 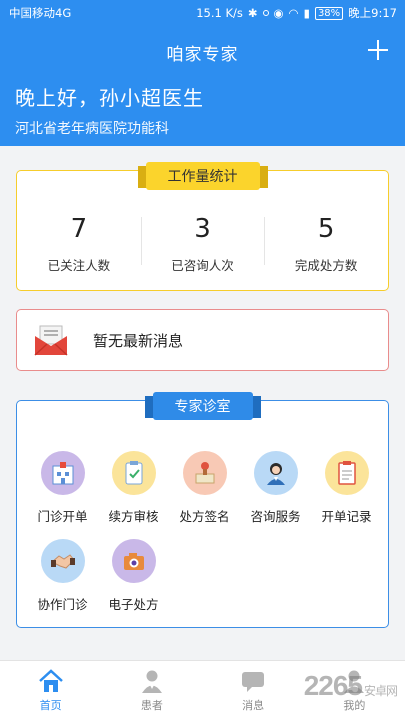 I want to click on app-title: 咱家专家, so click(x=202, y=54).